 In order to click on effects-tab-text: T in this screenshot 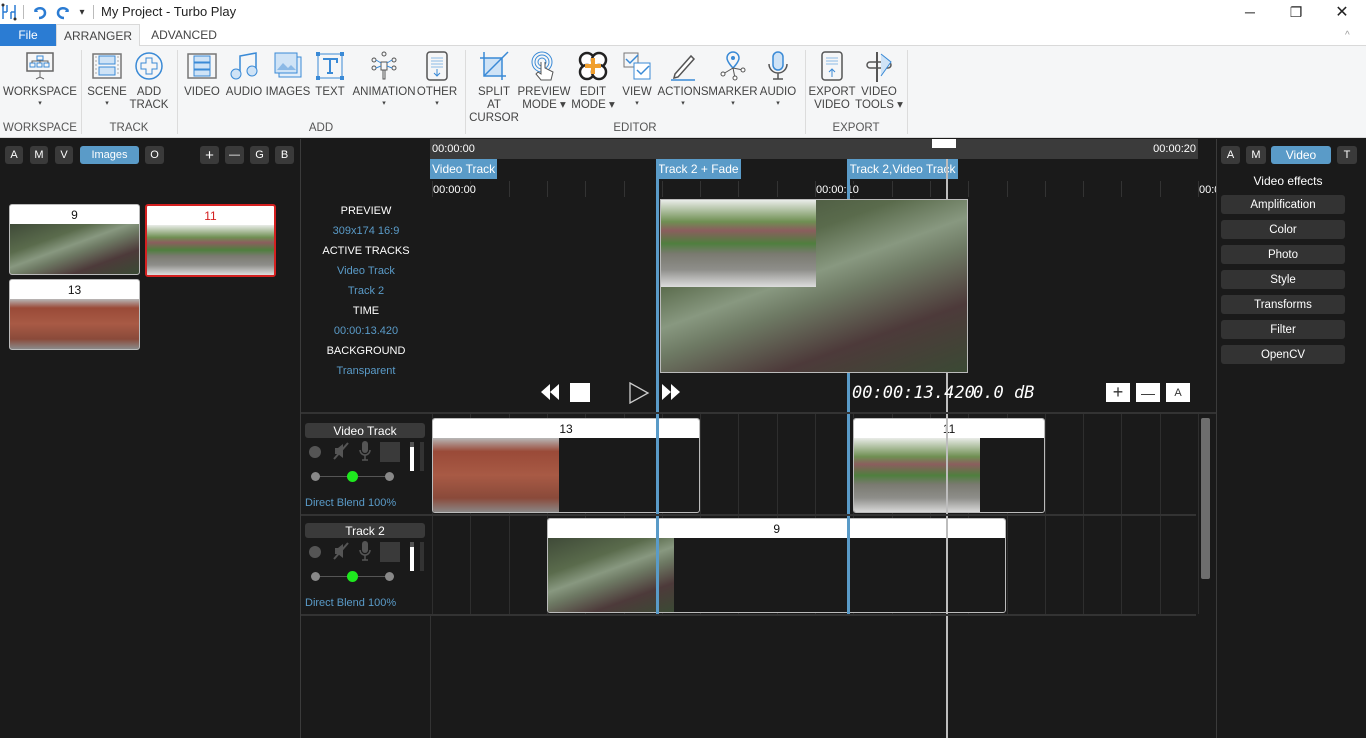, I will do `click(1347, 155)`.